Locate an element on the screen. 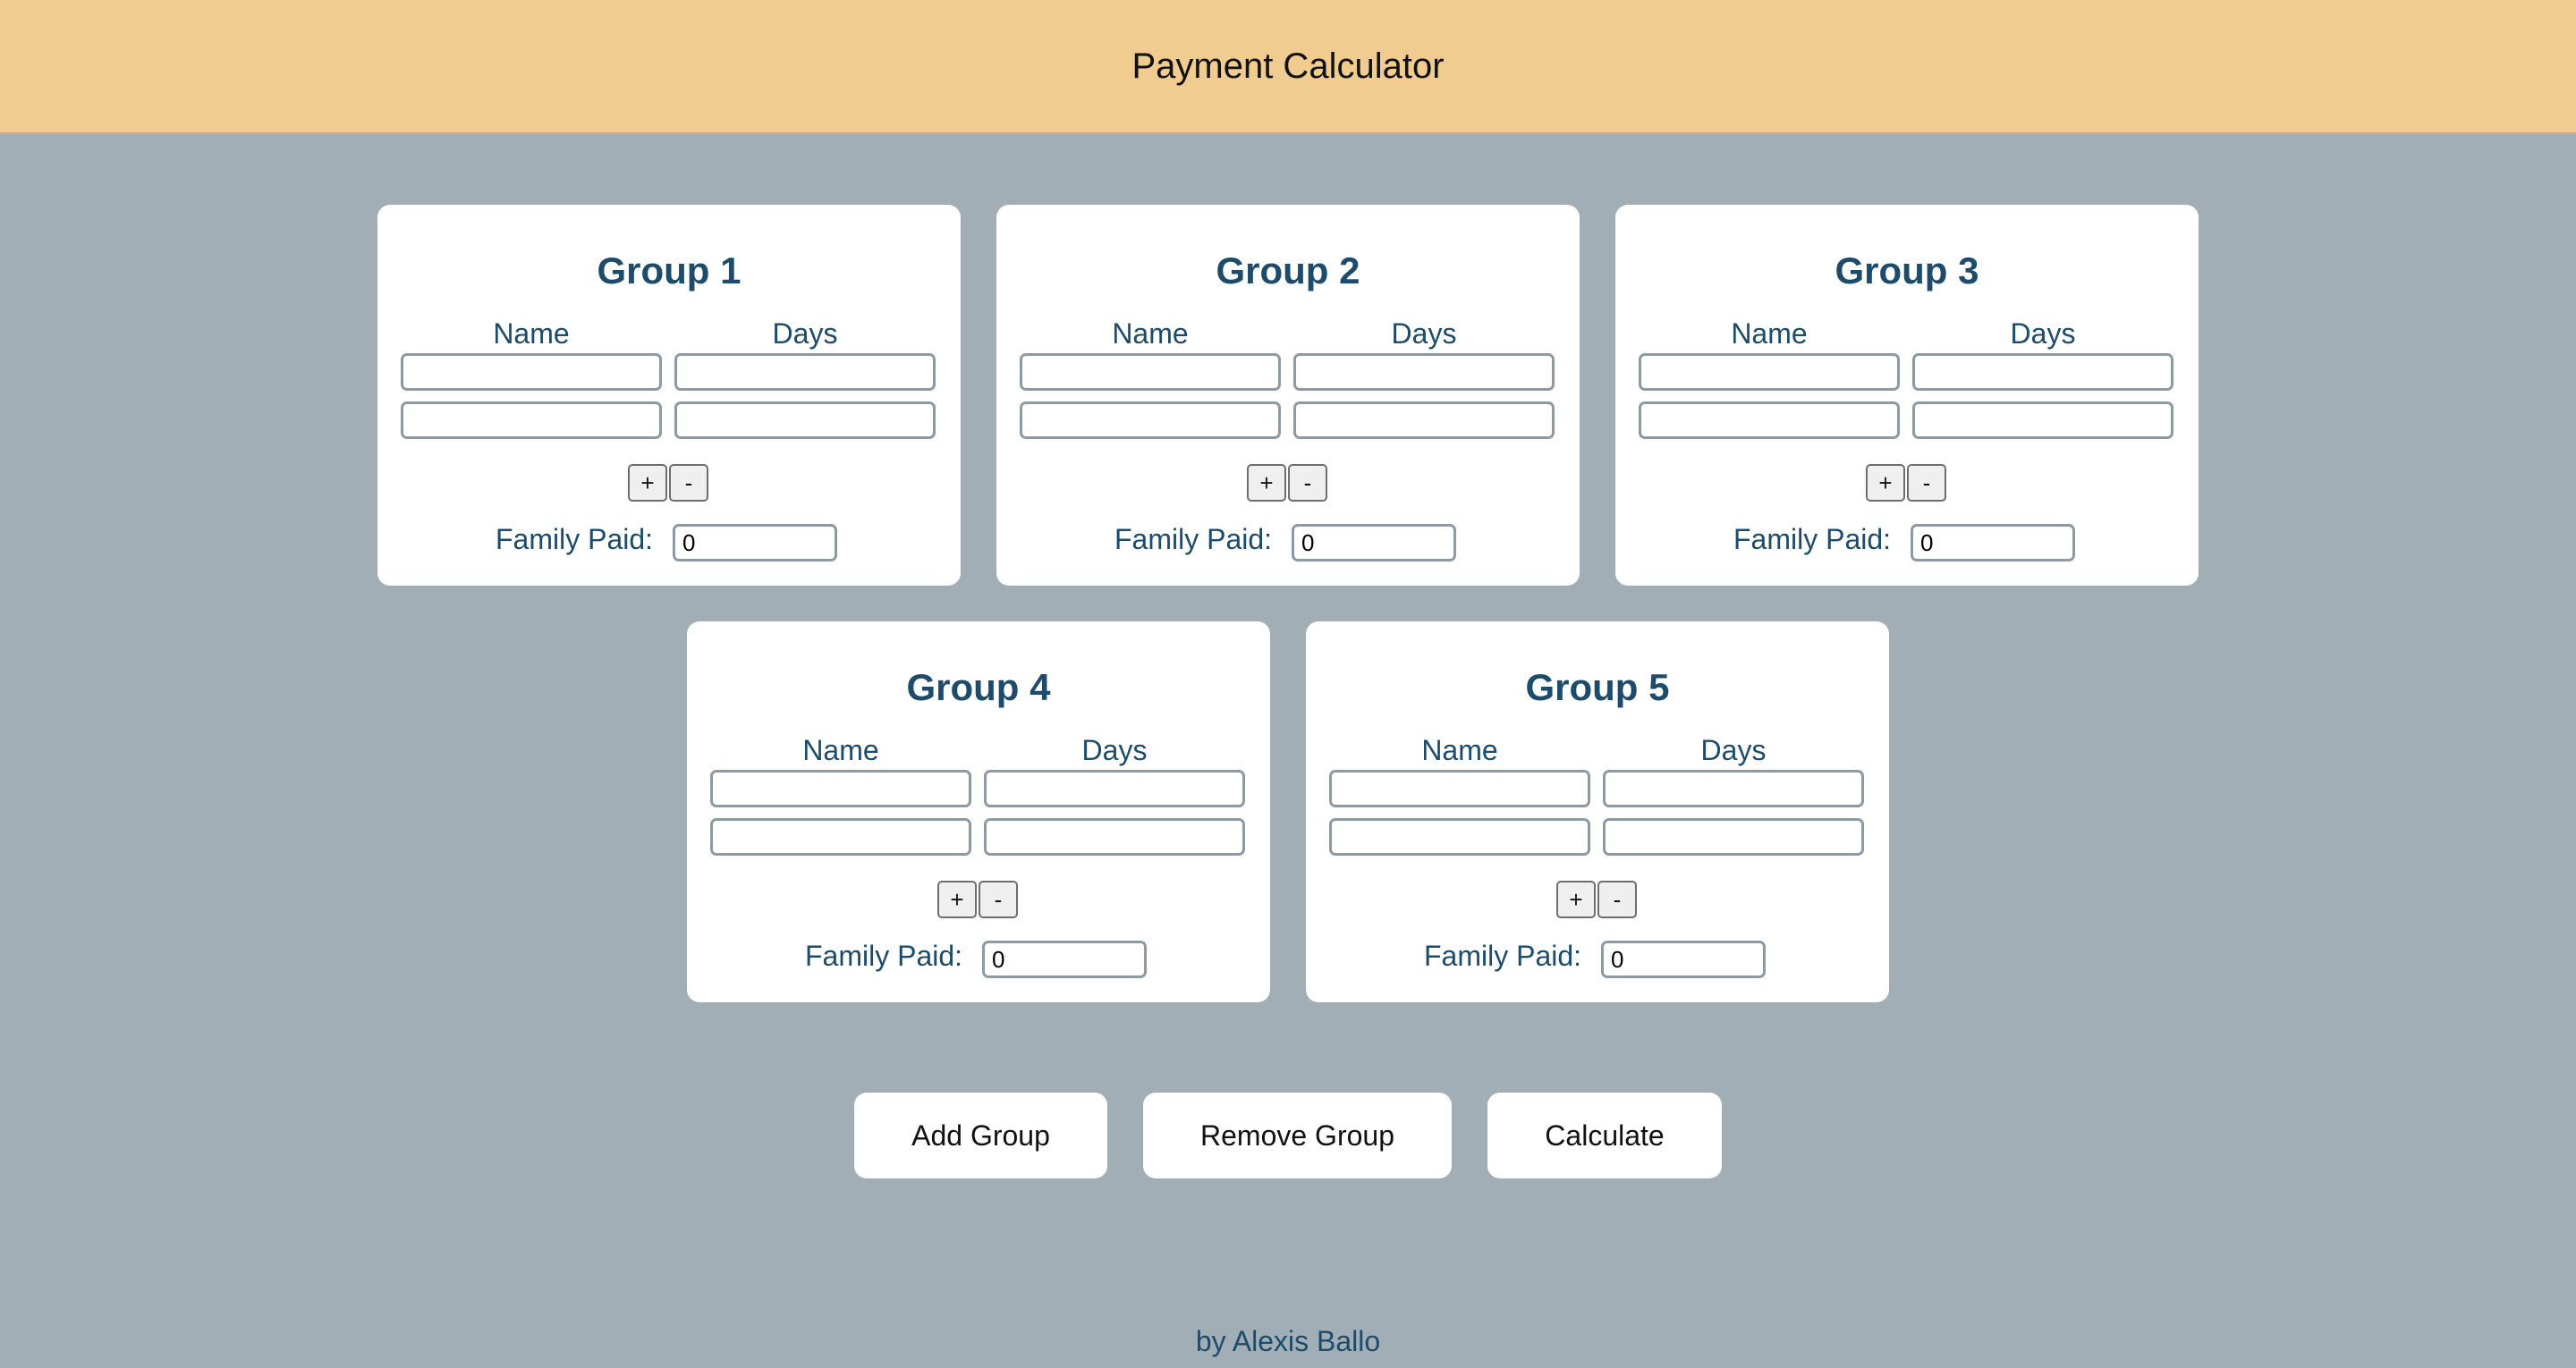  group-card-4: Group 4 Name Days + - Family Paid: is located at coordinates (978, 812).